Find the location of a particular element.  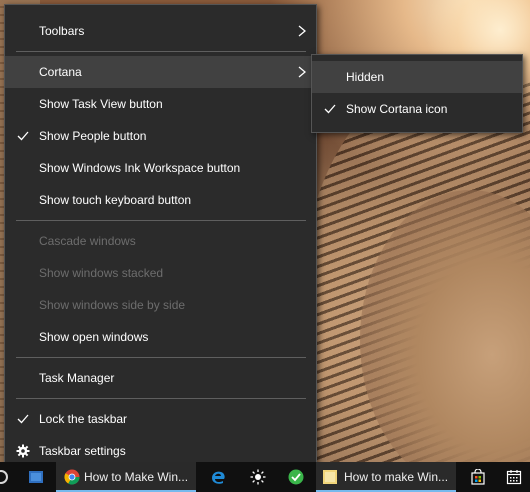

menu-item-label: Toolbars is located at coordinates (62, 31).